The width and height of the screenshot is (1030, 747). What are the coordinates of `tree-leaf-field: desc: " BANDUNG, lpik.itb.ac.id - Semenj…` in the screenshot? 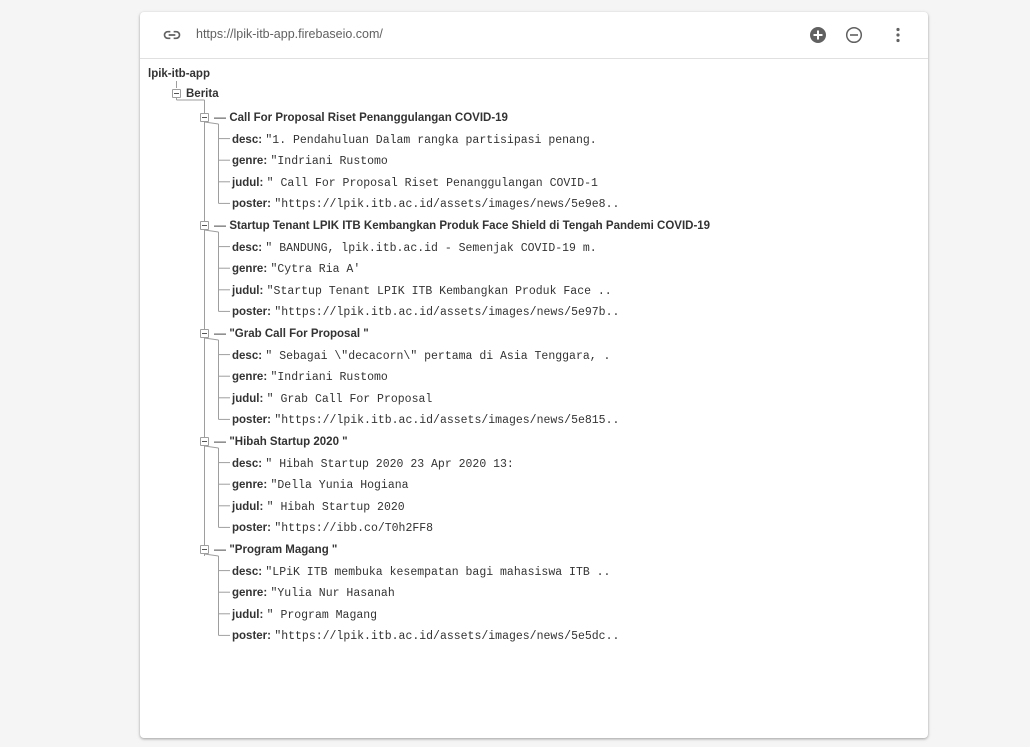 It's located at (414, 247).